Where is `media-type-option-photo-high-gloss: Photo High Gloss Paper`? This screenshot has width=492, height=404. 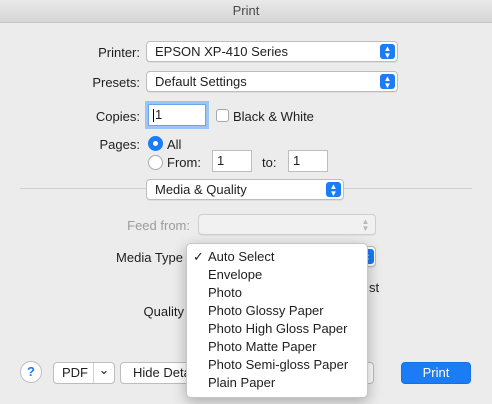
media-type-option-photo-high-gloss: Photo High Gloss Paper is located at coordinates (277, 329).